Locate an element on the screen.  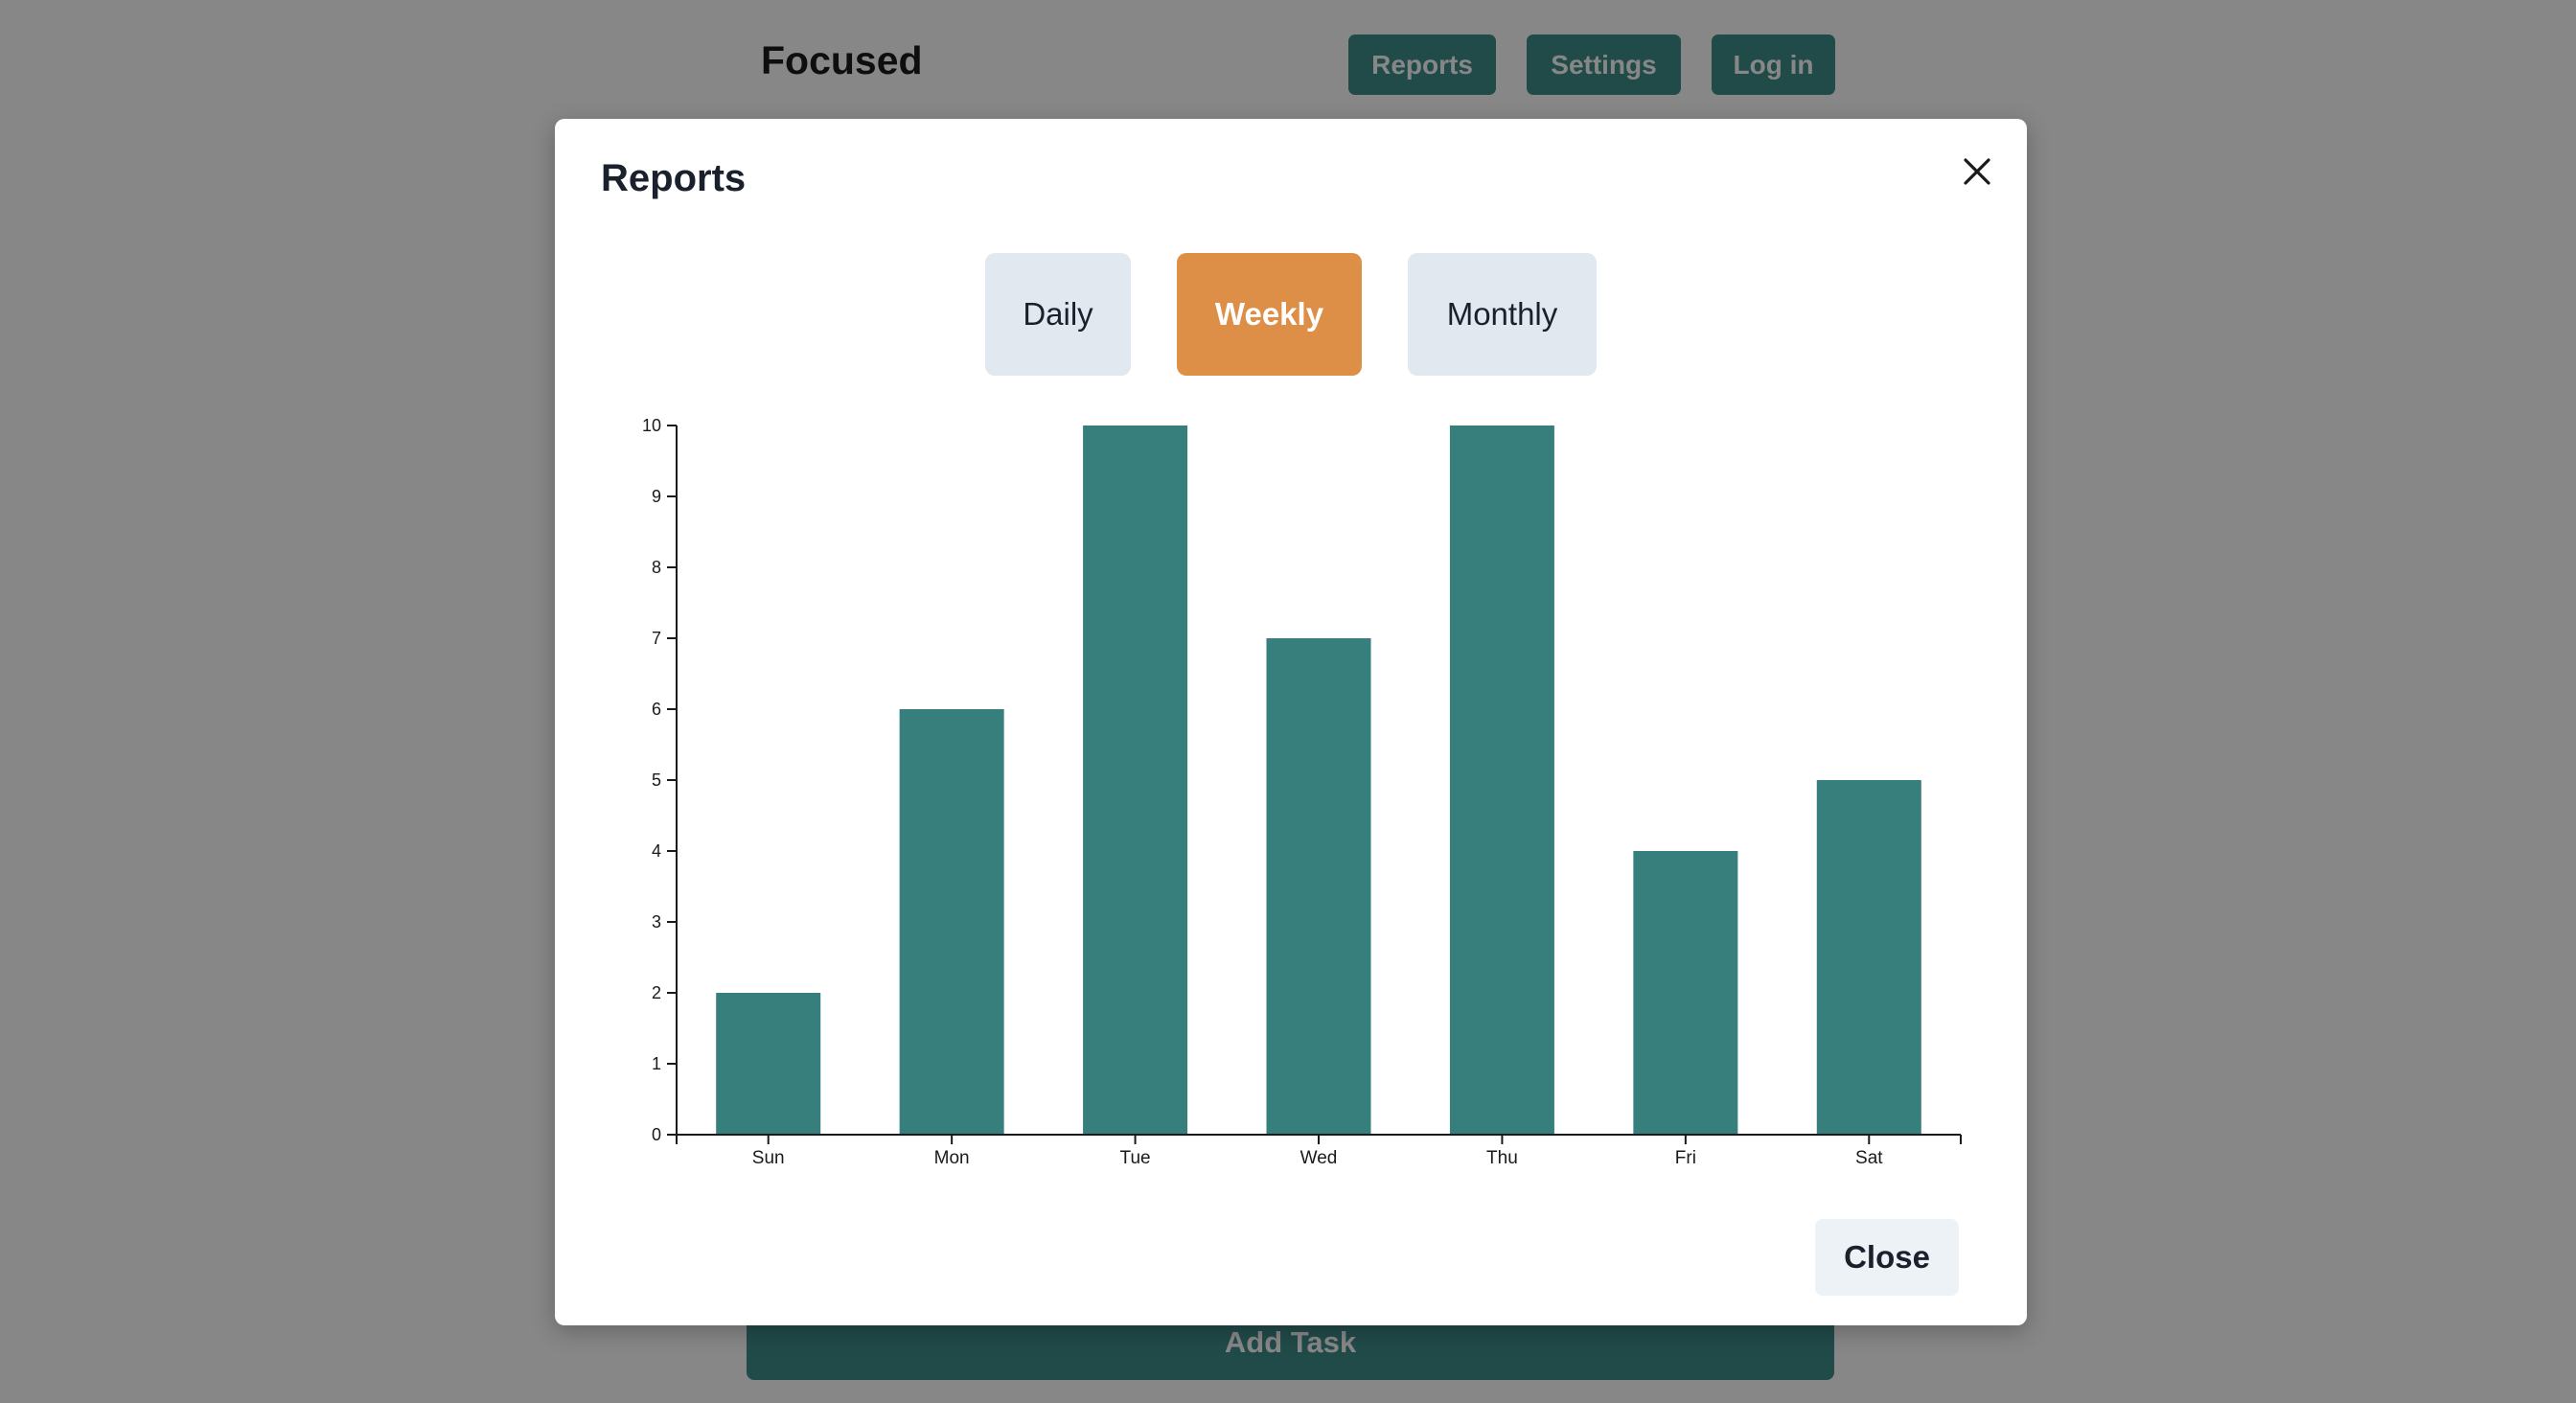
x-tick-label-mon: Mon is located at coordinates (952, 1158).